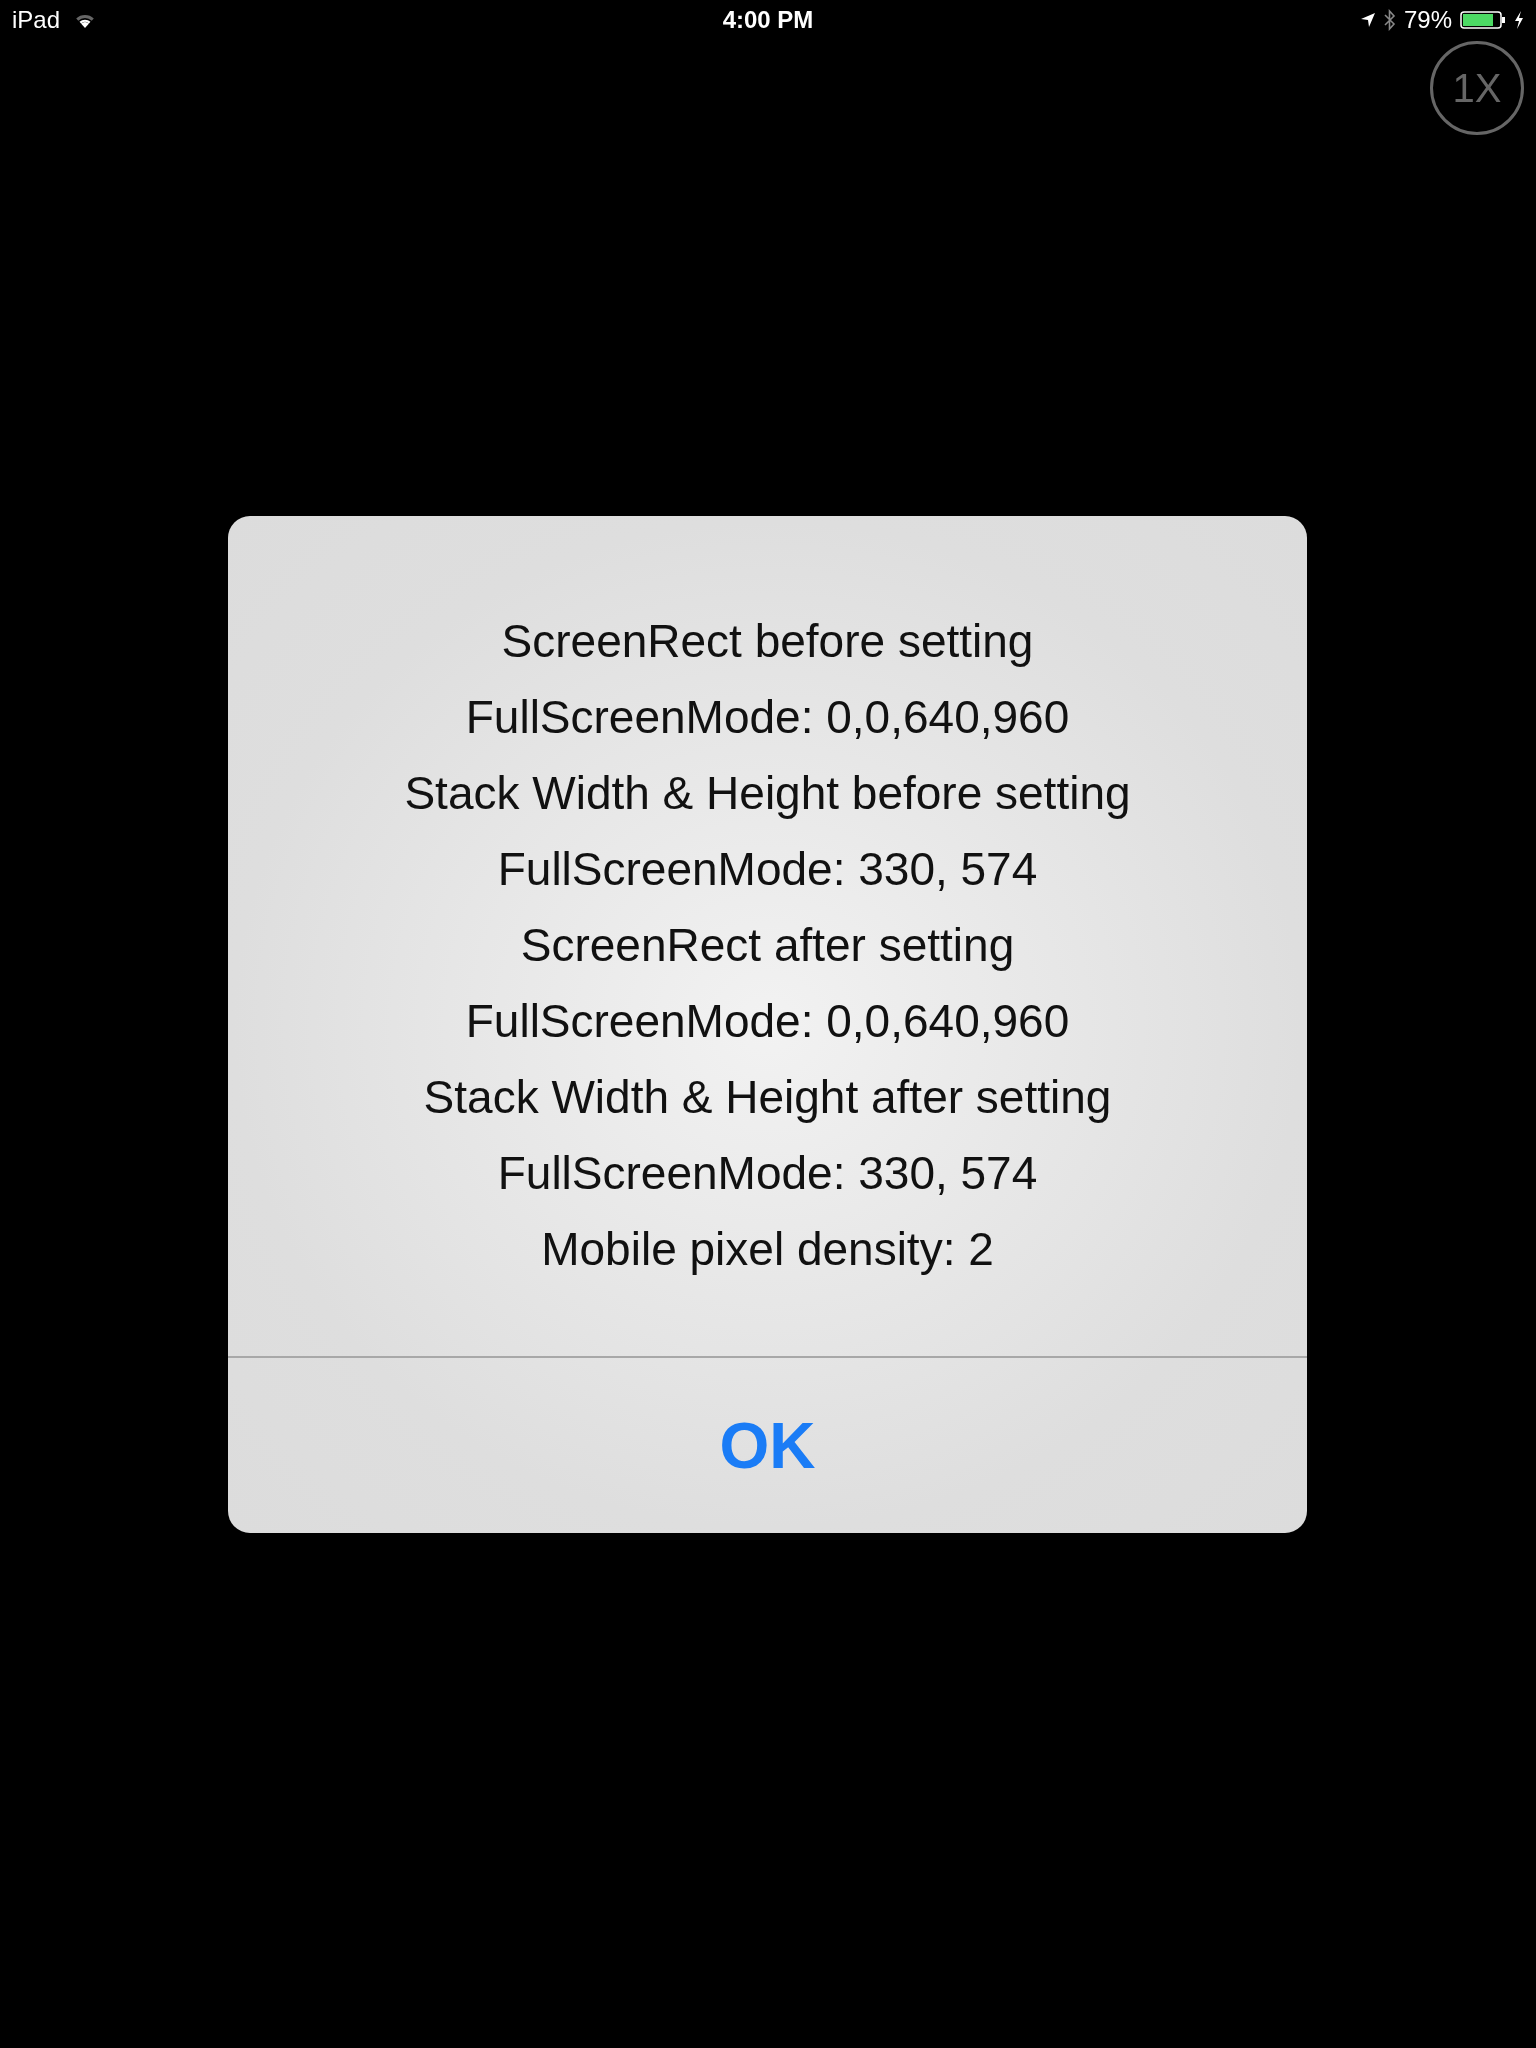 Image resolution: width=1536 pixels, height=2048 pixels. What do you see at coordinates (1367, 20) in the screenshot?
I see `location-arrow-icon` at bounding box center [1367, 20].